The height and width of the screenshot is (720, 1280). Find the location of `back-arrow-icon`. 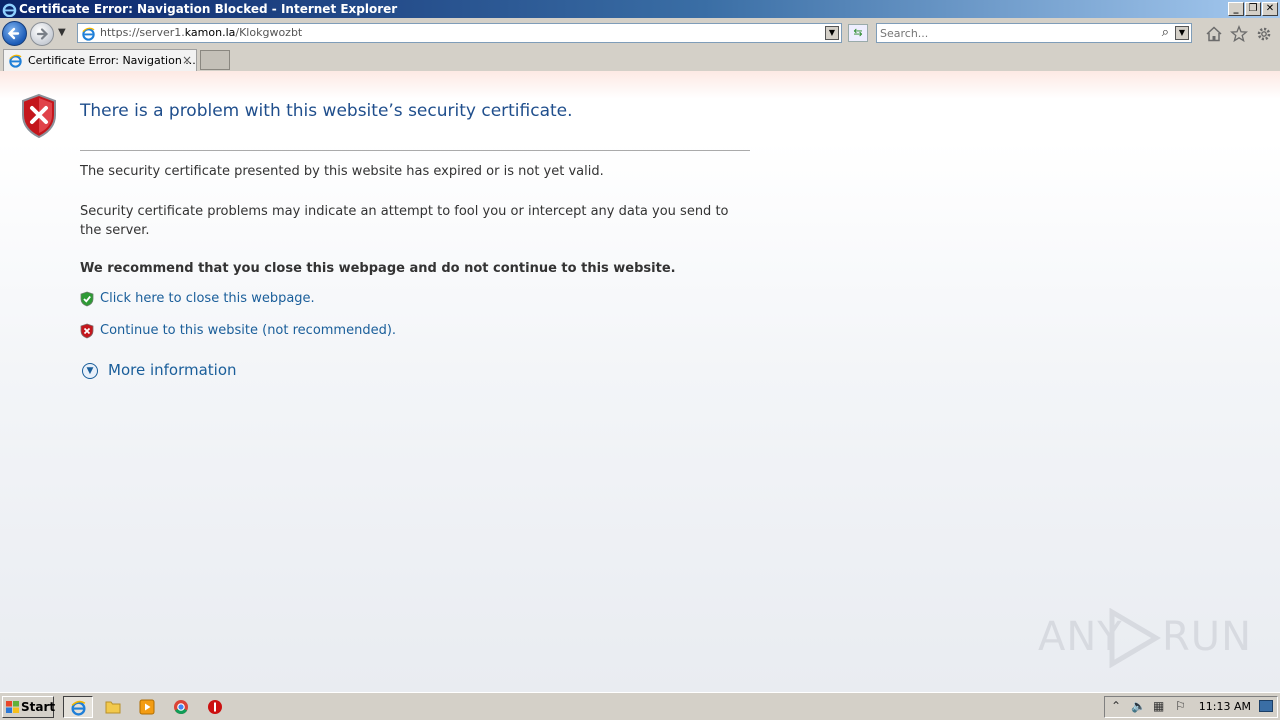

back-arrow-icon is located at coordinates (13, 33).